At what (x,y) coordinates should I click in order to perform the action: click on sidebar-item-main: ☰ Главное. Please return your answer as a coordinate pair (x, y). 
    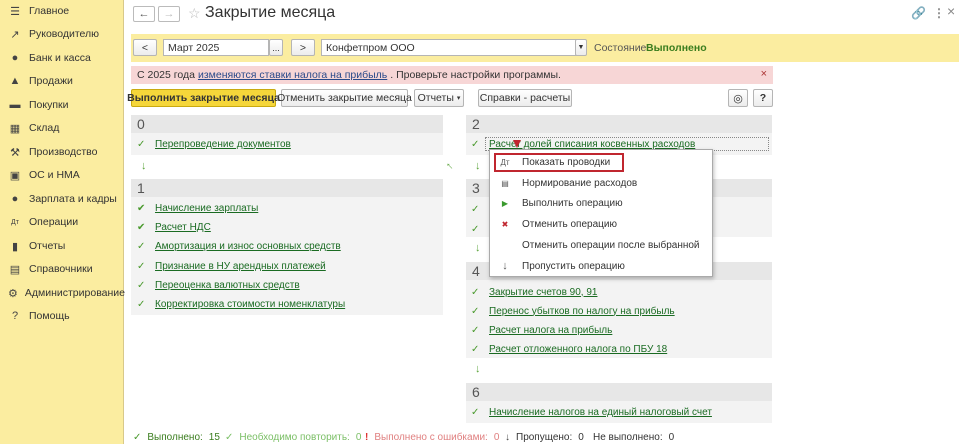
    Looking at the image, I should click on (62, 11).